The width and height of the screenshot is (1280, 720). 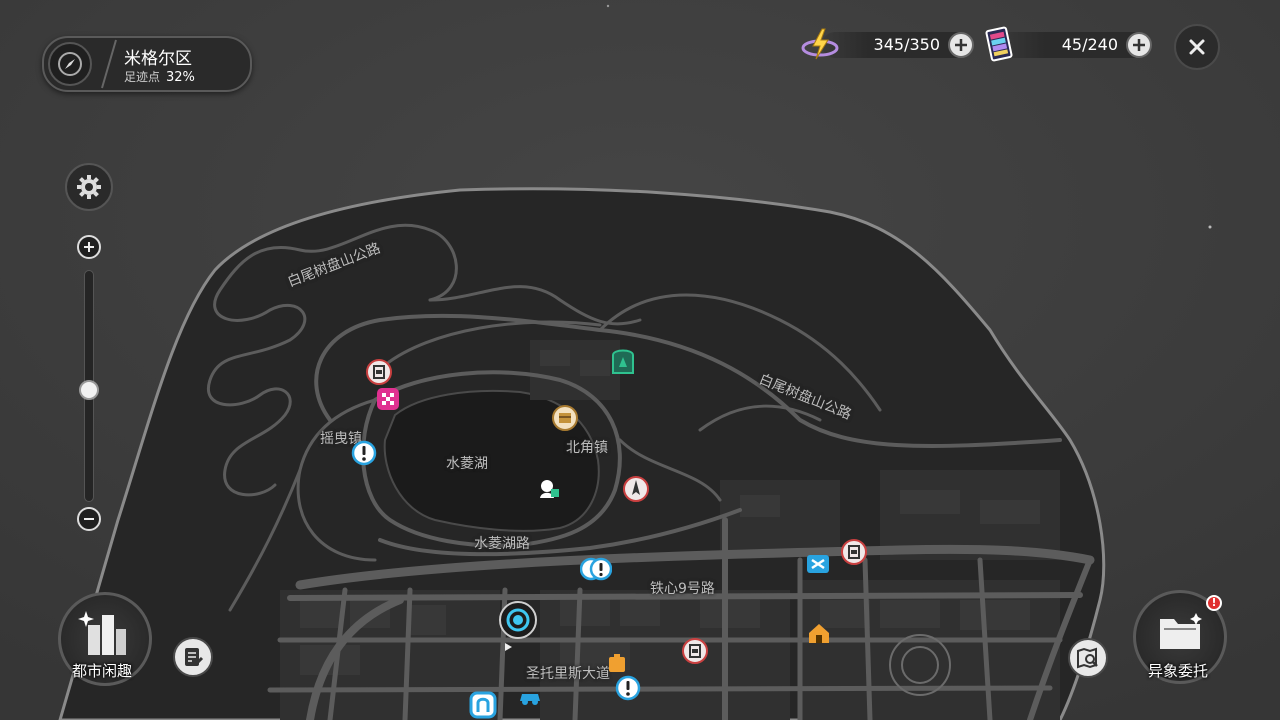 I want to click on settings-button, so click(x=89, y=187).